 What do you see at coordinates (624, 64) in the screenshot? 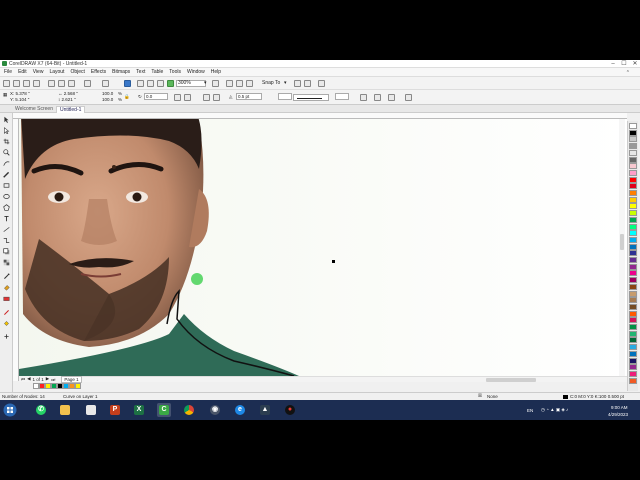
I see `maximize-button: ☐` at bounding box center [624, 64].